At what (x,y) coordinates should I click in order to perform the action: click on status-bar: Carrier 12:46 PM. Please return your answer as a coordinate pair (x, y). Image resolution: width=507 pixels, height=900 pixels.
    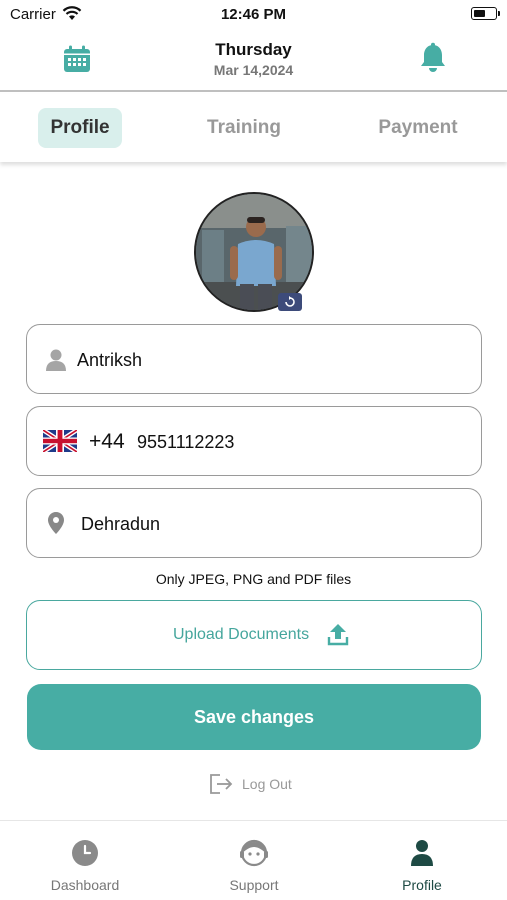
    Looking at the image, I should click on (253, 14).